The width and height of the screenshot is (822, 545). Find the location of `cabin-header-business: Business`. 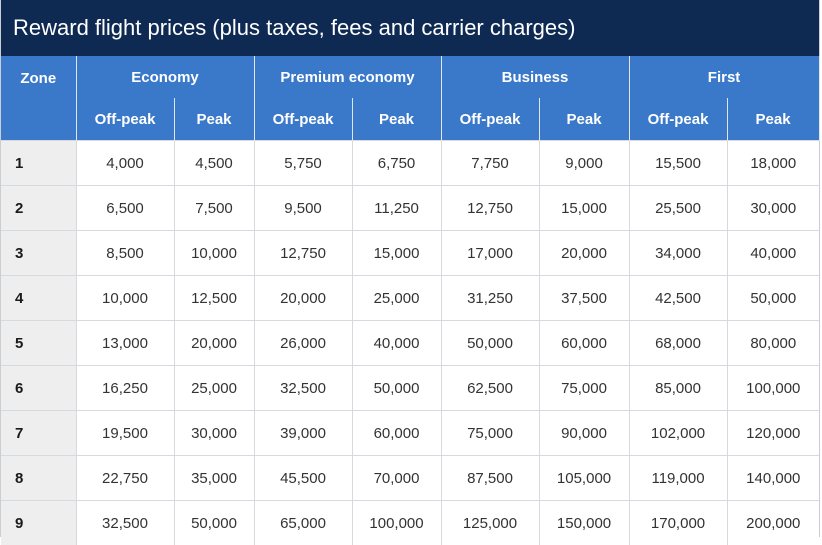

cabin-header-business: Business is located at coordinates (535, 77).